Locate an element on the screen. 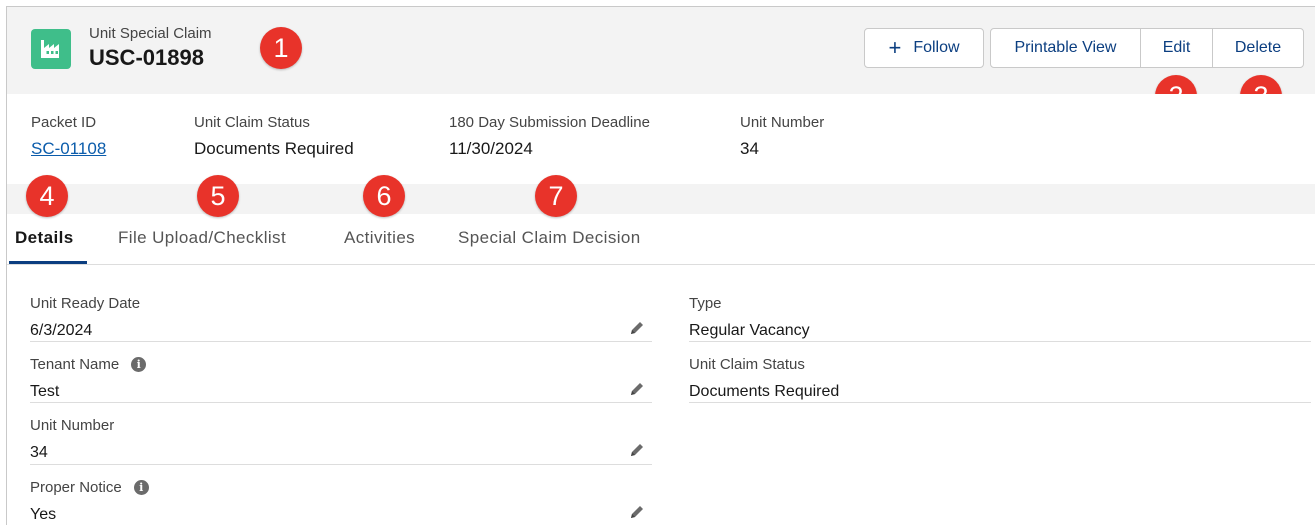  field-value: Documents Required is located at coordinates (764, 391).